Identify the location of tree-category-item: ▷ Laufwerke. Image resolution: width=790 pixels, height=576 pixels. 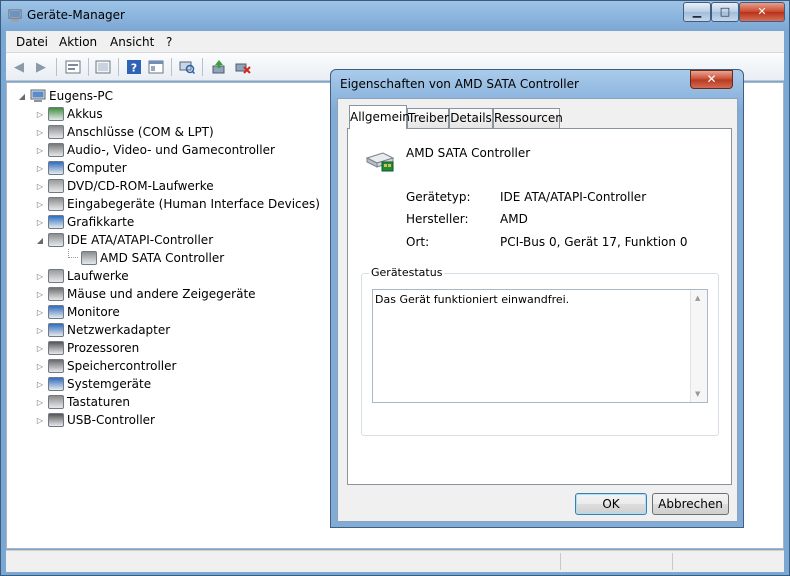
(82, 276).